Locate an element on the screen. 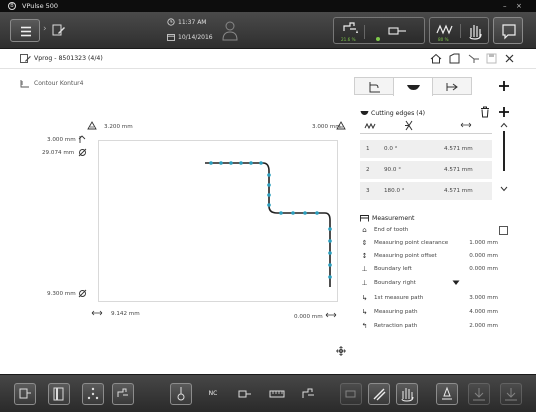  menu-button is located at coordinates (25, 30).